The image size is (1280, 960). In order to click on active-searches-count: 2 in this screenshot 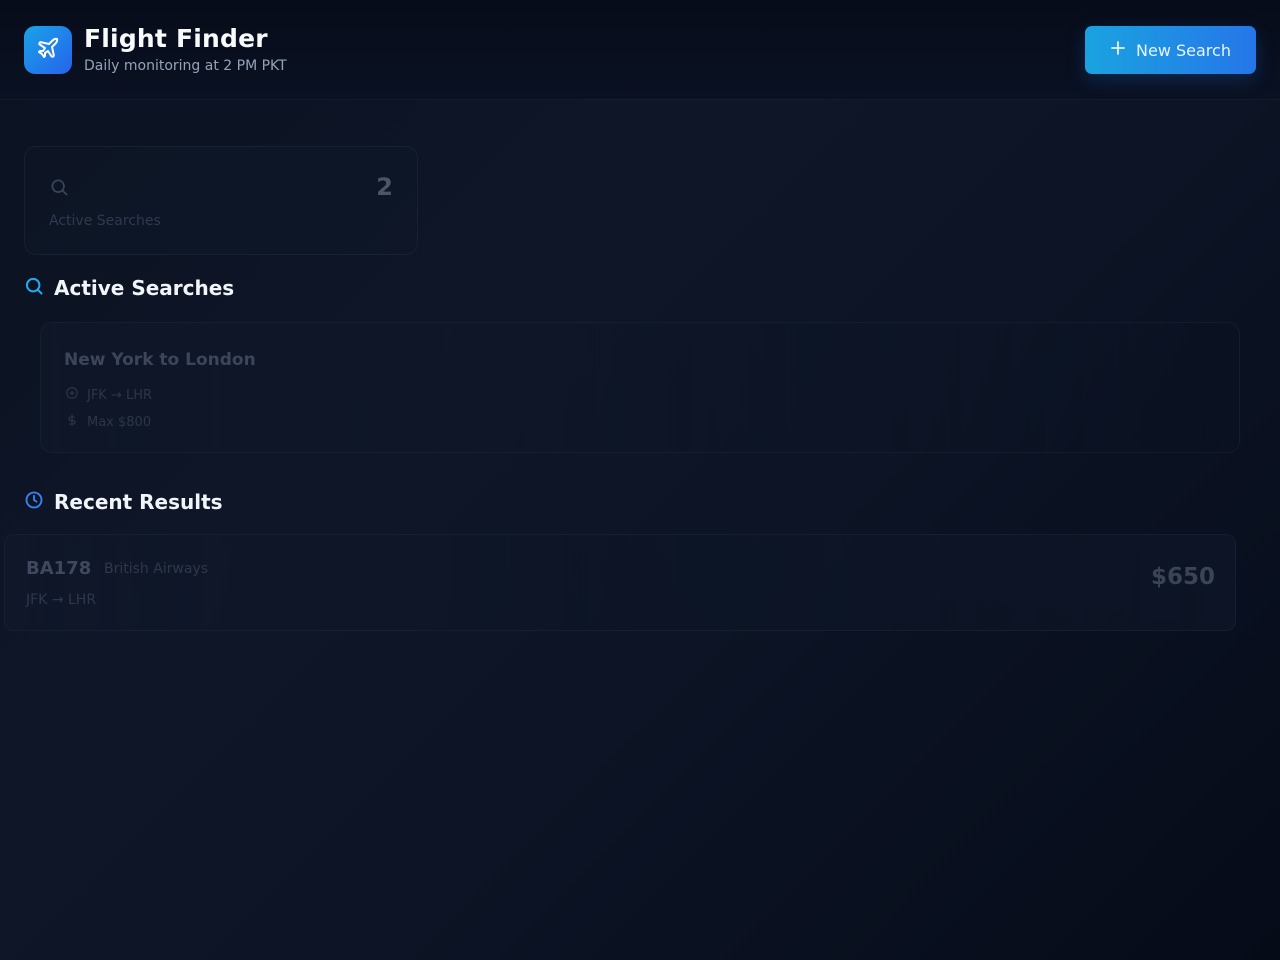, I will do `click(384, 187)`.